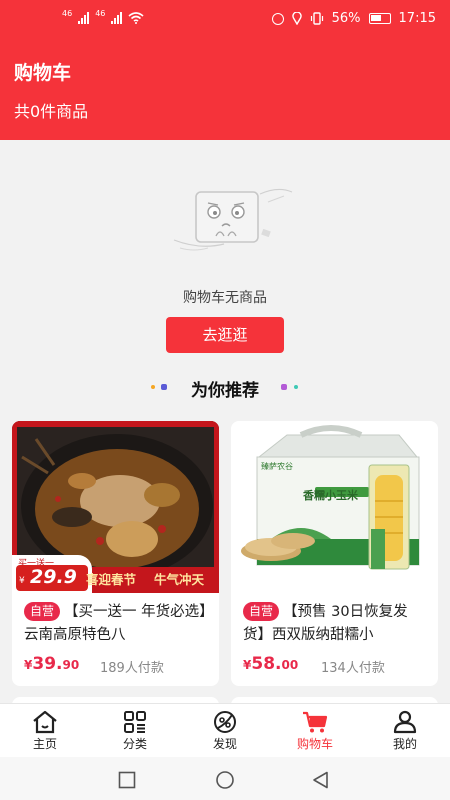 The width and height of the screenshot is (450, 800). What do you see at coordinates (315, 722) in the screenshot?
I see `cart-icon` at bounding box center [315, 722].